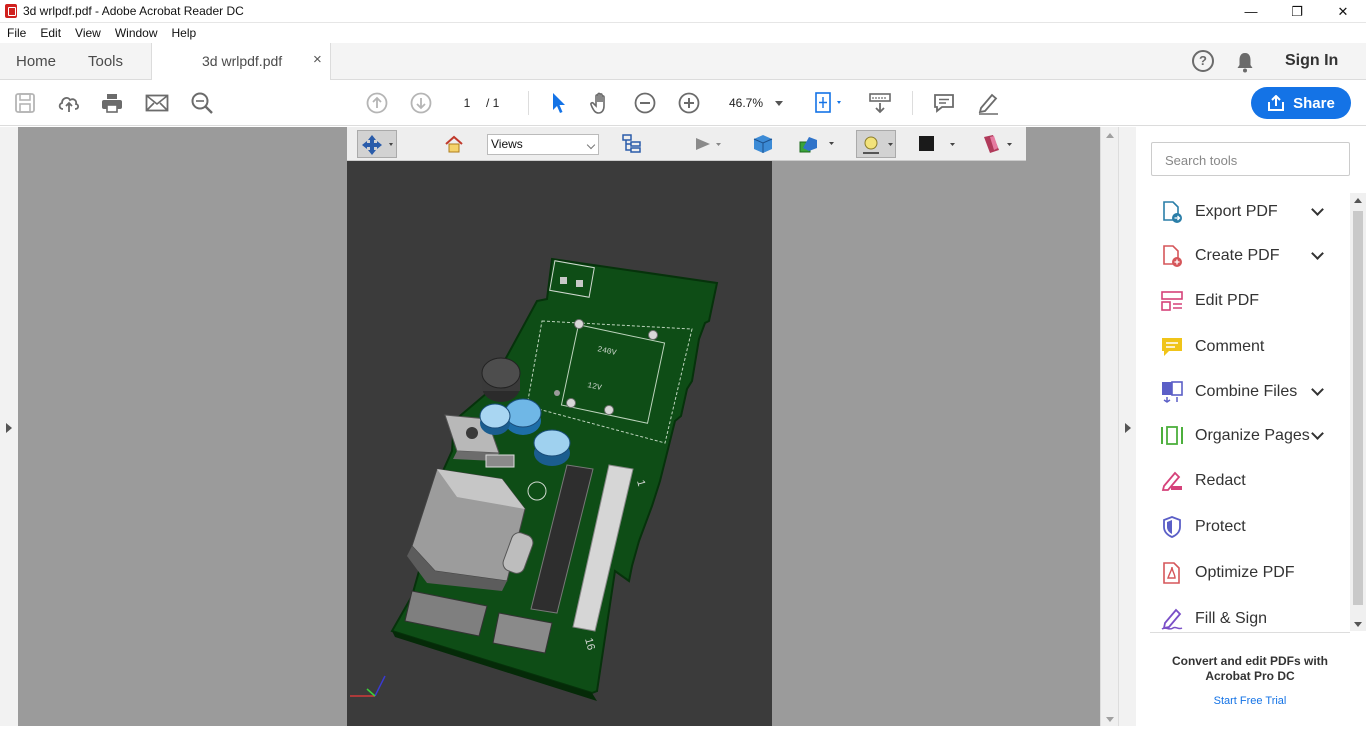 The image size is (1366, 729). Describe the element at coordinates (683, 62) in the screenshot. I see `tab-bar: Home Tools 3d wrlpdf.pdf × ? Sign In` at that location.